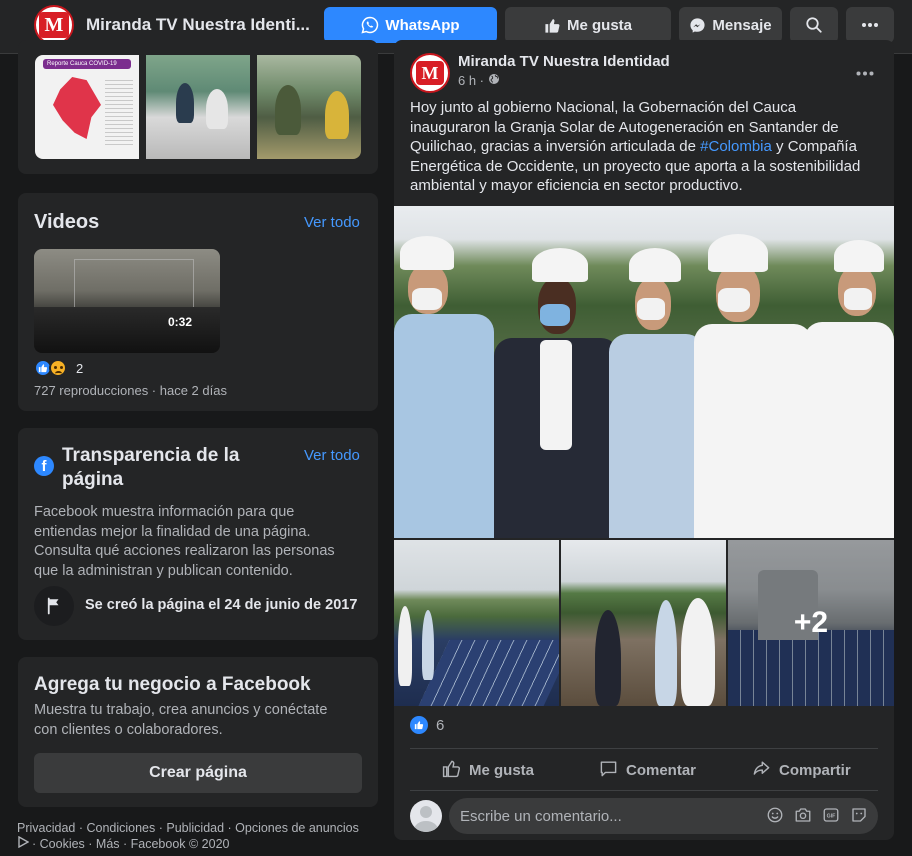 This screenshot has width=912, height=856. I want to click on message-label: Mensaje, so click(742, 25).